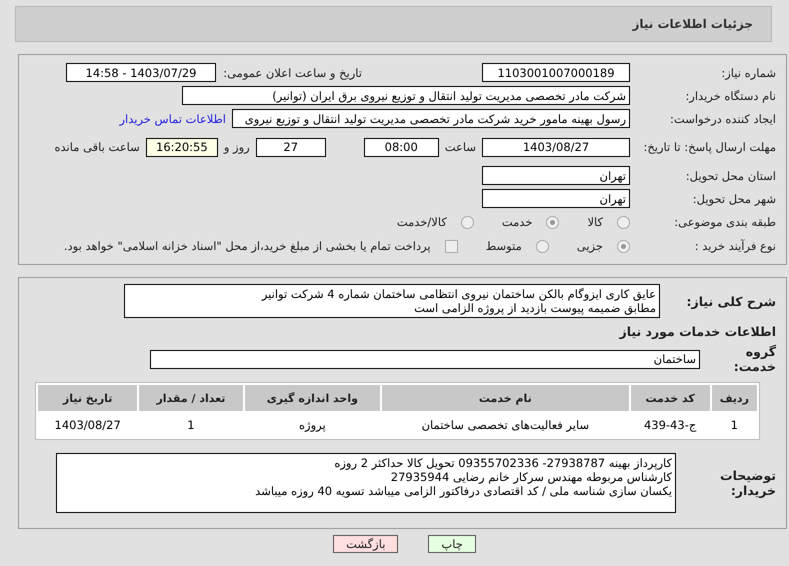 The width and height of the screenshot is (789, 566). What do you see at coordinates (709, 147) in the screenshot?
I see `field-label: مهلت ارسال پاسخ: تا تاریخ:` at bounding box center [709, 147].